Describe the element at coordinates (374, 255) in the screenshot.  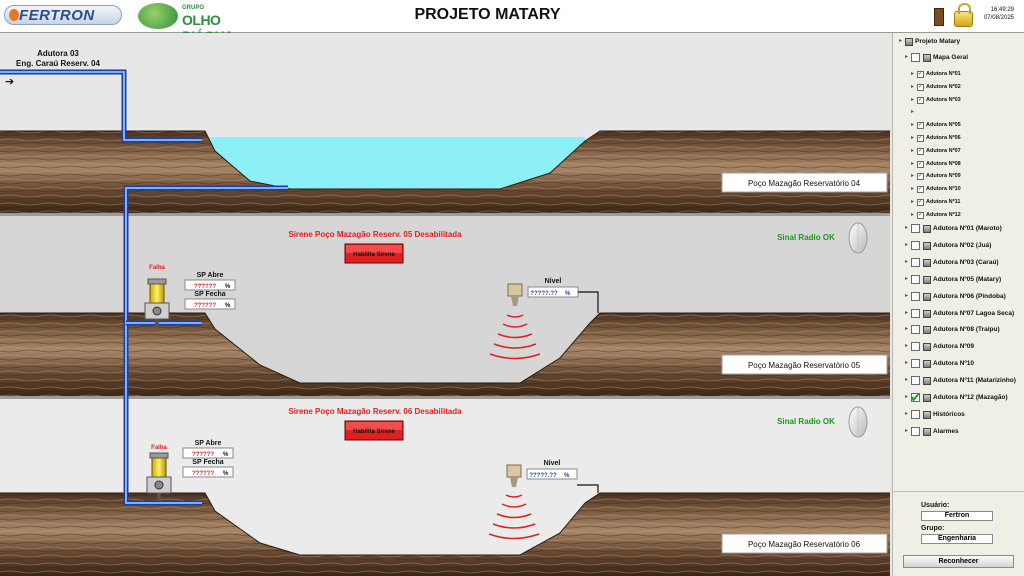
I see `enable-siren-label-05: Habilita Sirene` at that location.